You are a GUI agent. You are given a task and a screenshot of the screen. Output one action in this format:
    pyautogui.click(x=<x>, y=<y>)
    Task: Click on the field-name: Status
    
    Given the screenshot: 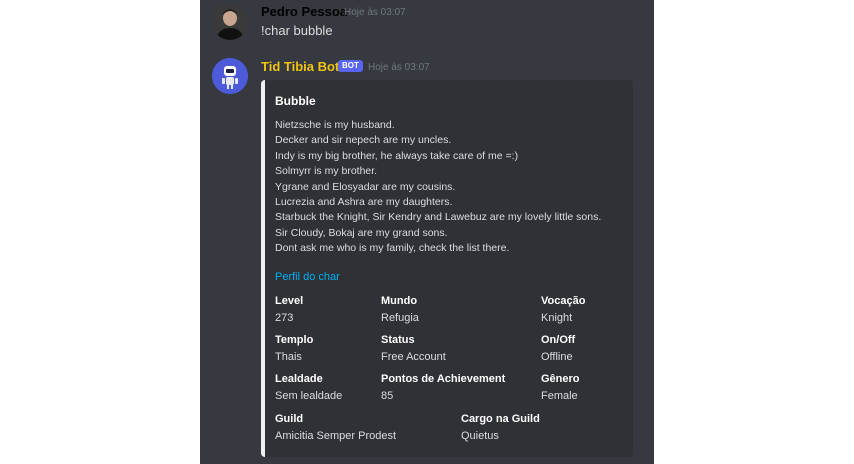 What is the action you would take?
    pyautogui.click(x=398, y=340)
    